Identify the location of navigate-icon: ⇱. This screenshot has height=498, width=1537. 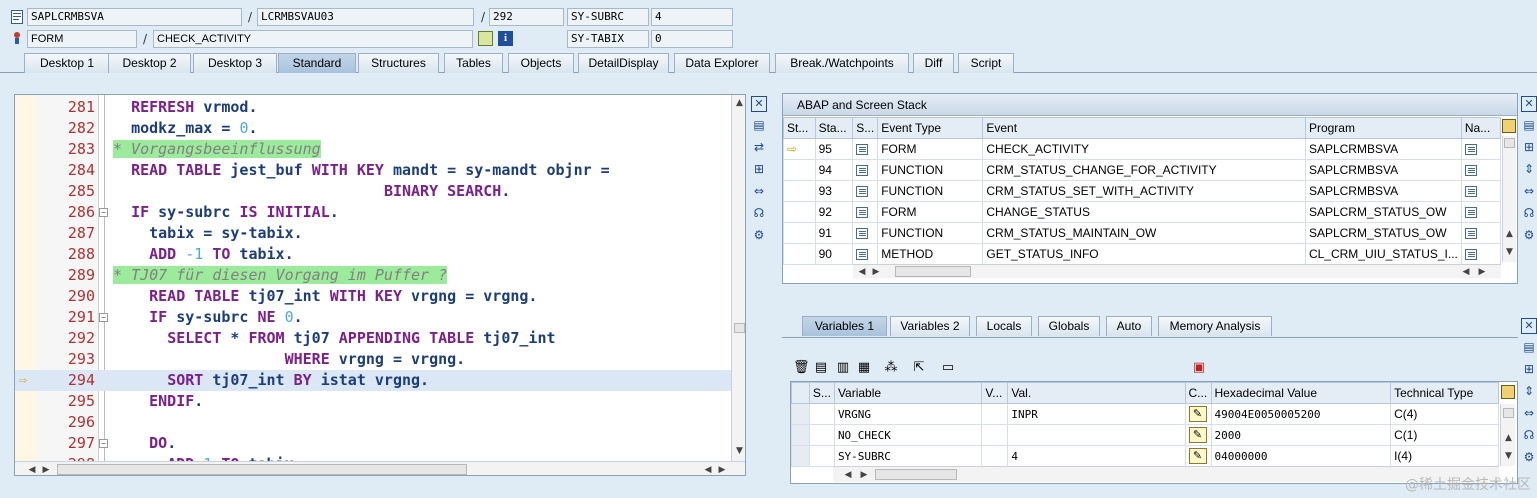
(919, 368).